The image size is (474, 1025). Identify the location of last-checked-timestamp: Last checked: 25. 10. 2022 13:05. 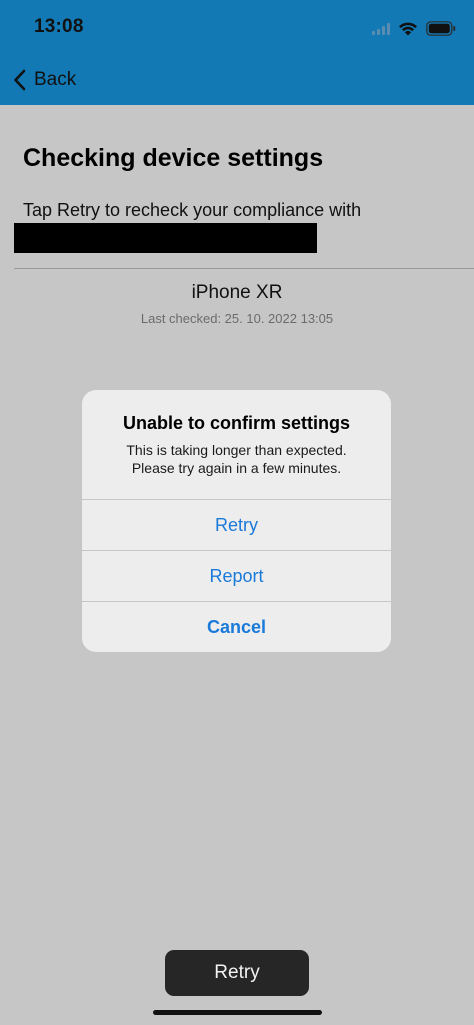
(237, 318).